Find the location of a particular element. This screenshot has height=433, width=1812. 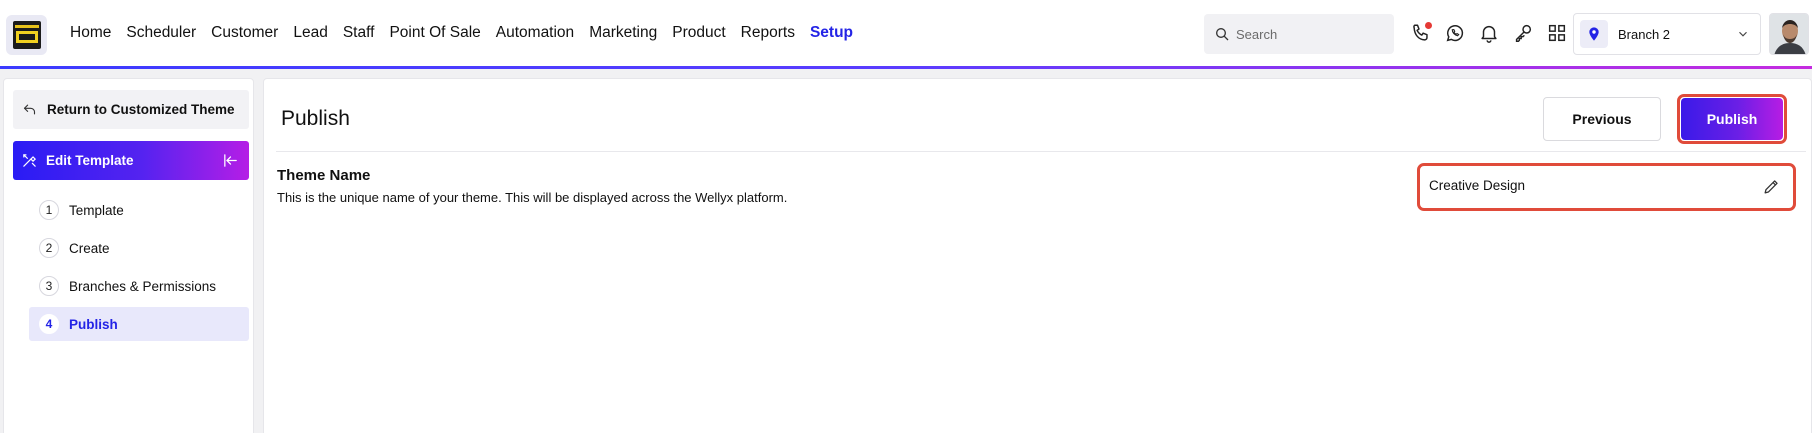

phone-icon is located at coordinates (1421, 33).